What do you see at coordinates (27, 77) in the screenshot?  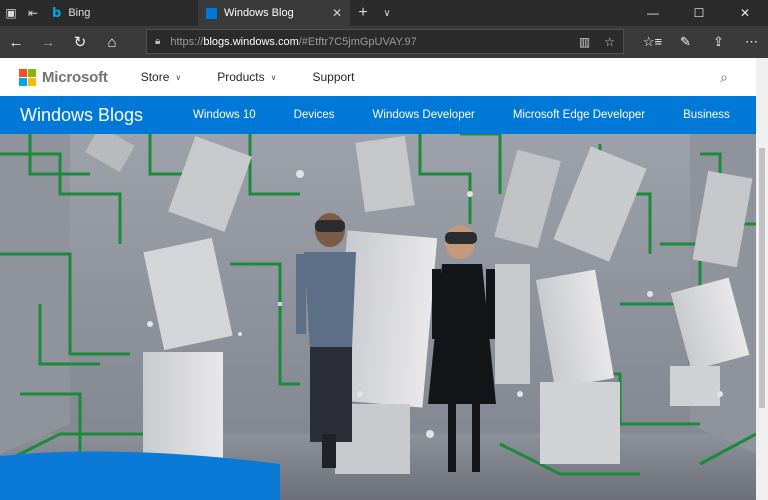 I see `microsoft-squares-icon` at bounding box center [27, 77].